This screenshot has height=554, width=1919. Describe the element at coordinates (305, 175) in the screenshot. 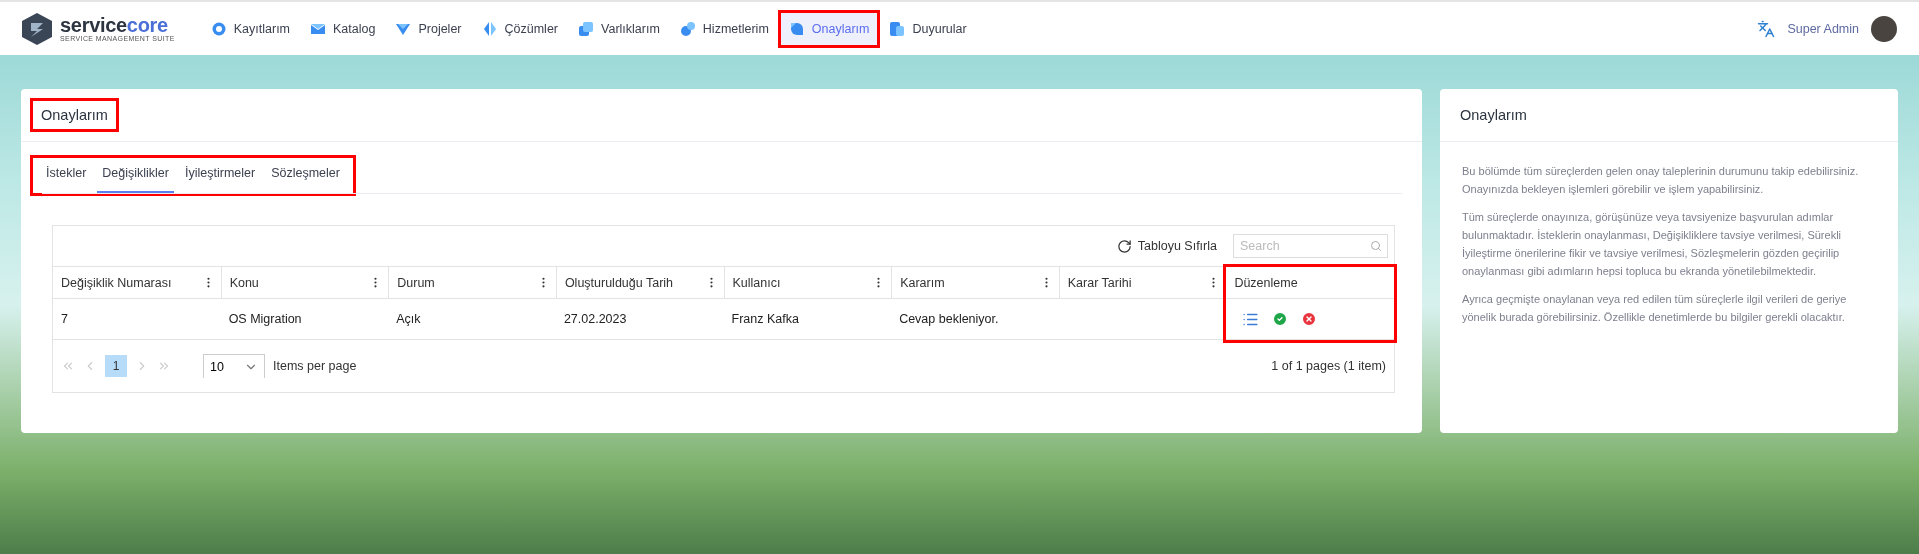

I see `tab: Sözleşmeler` at that location.